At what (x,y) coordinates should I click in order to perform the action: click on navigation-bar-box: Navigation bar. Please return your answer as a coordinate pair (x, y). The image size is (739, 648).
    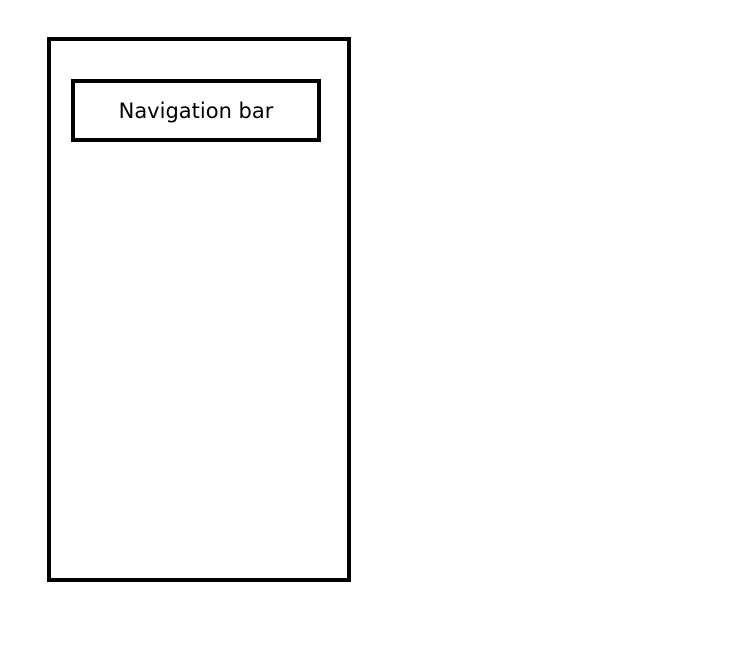
    Looking at the image, I should click on (196, 110).